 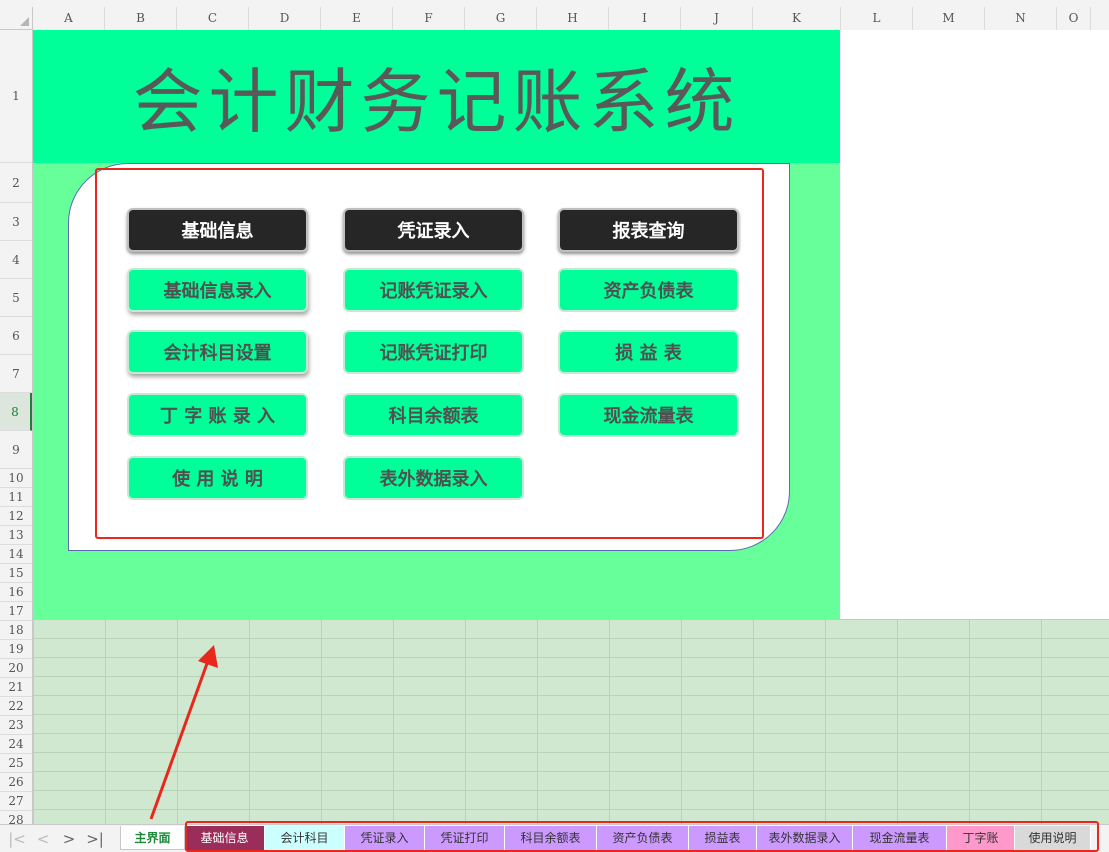 What do you see at coordinates (433, 478) in the screenshot?
I see `off-sheet-data-entry-button: 表外数据录入` at bounding box center [433, 478].